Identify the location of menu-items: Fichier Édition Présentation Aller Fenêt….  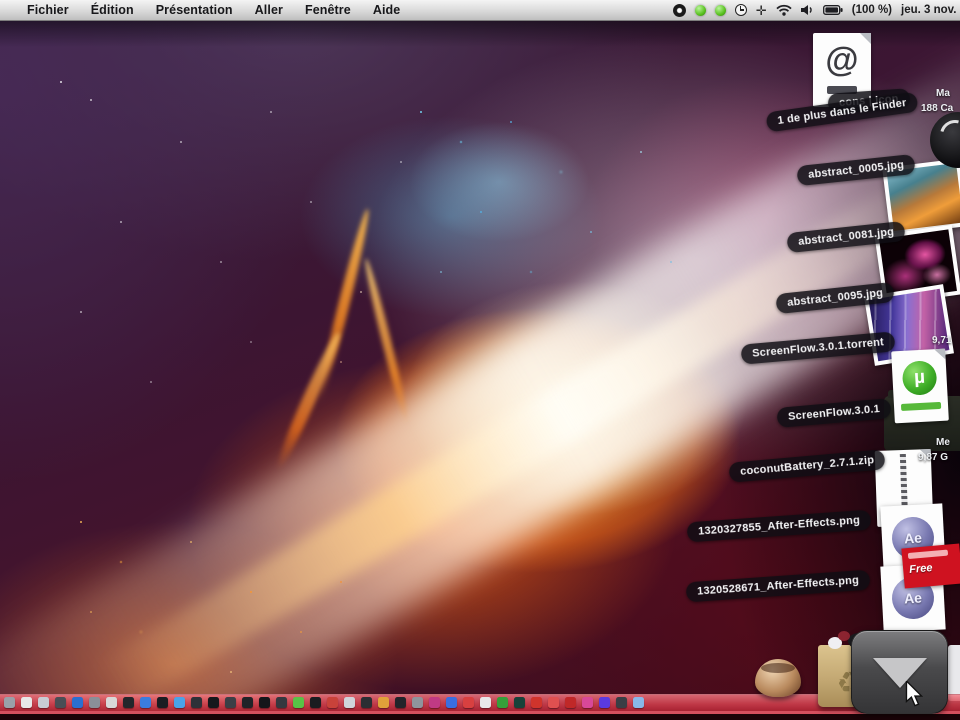
(205, 10).